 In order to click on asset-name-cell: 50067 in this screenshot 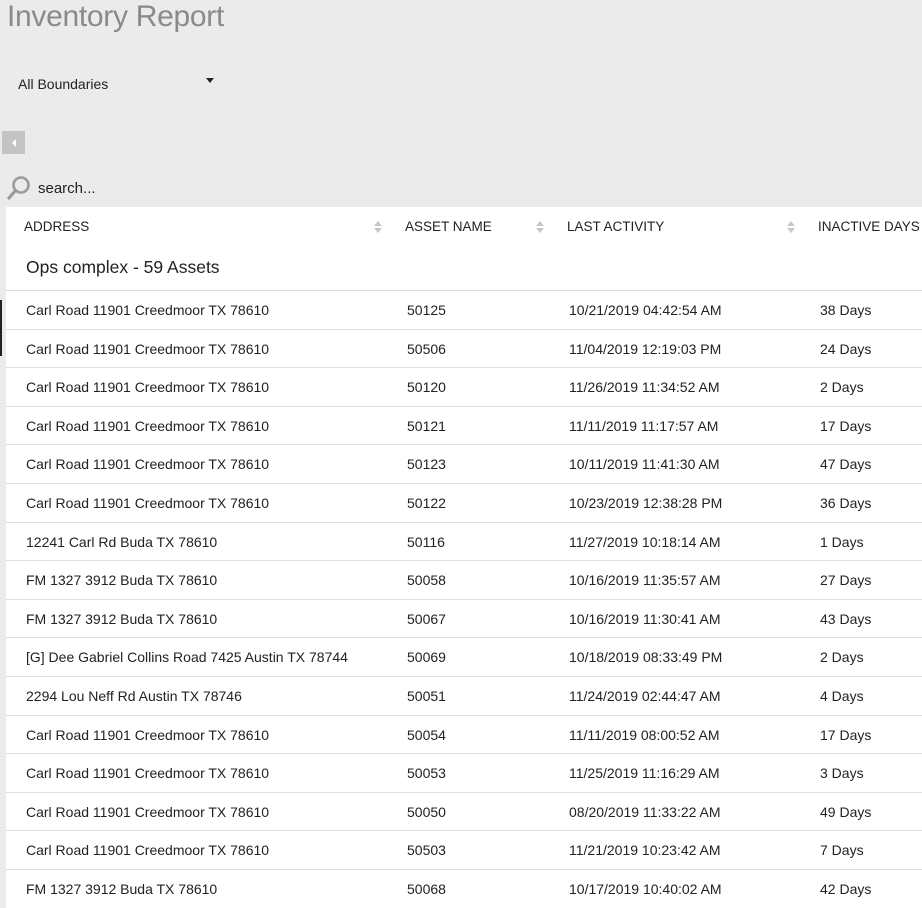, I will do `click(426, 618)`.